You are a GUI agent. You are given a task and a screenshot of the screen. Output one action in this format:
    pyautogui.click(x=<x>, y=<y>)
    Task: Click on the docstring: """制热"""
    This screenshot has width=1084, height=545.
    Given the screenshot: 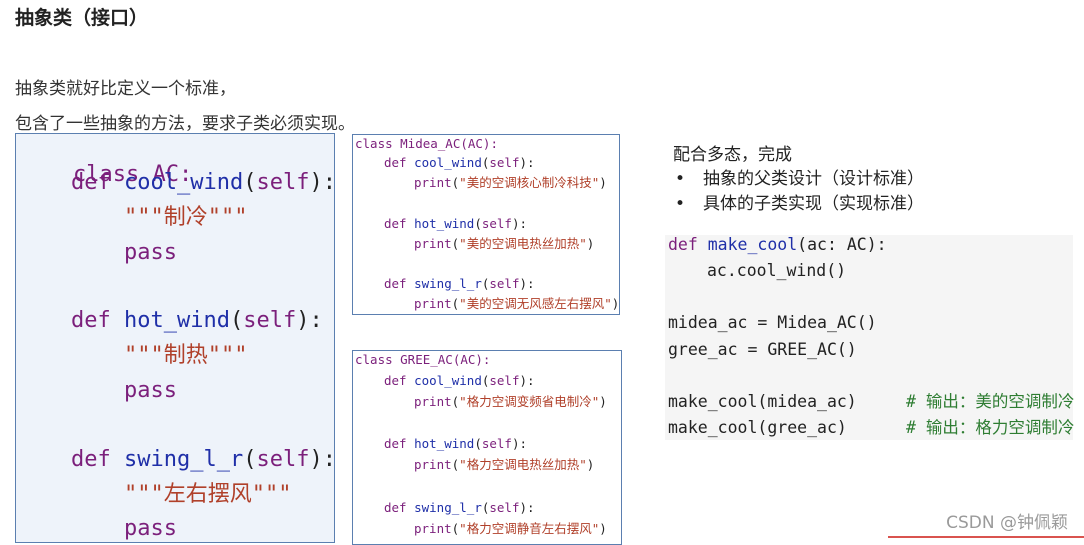 What is the action you would take?
    pyautogui.click(x=186, y=355)
    